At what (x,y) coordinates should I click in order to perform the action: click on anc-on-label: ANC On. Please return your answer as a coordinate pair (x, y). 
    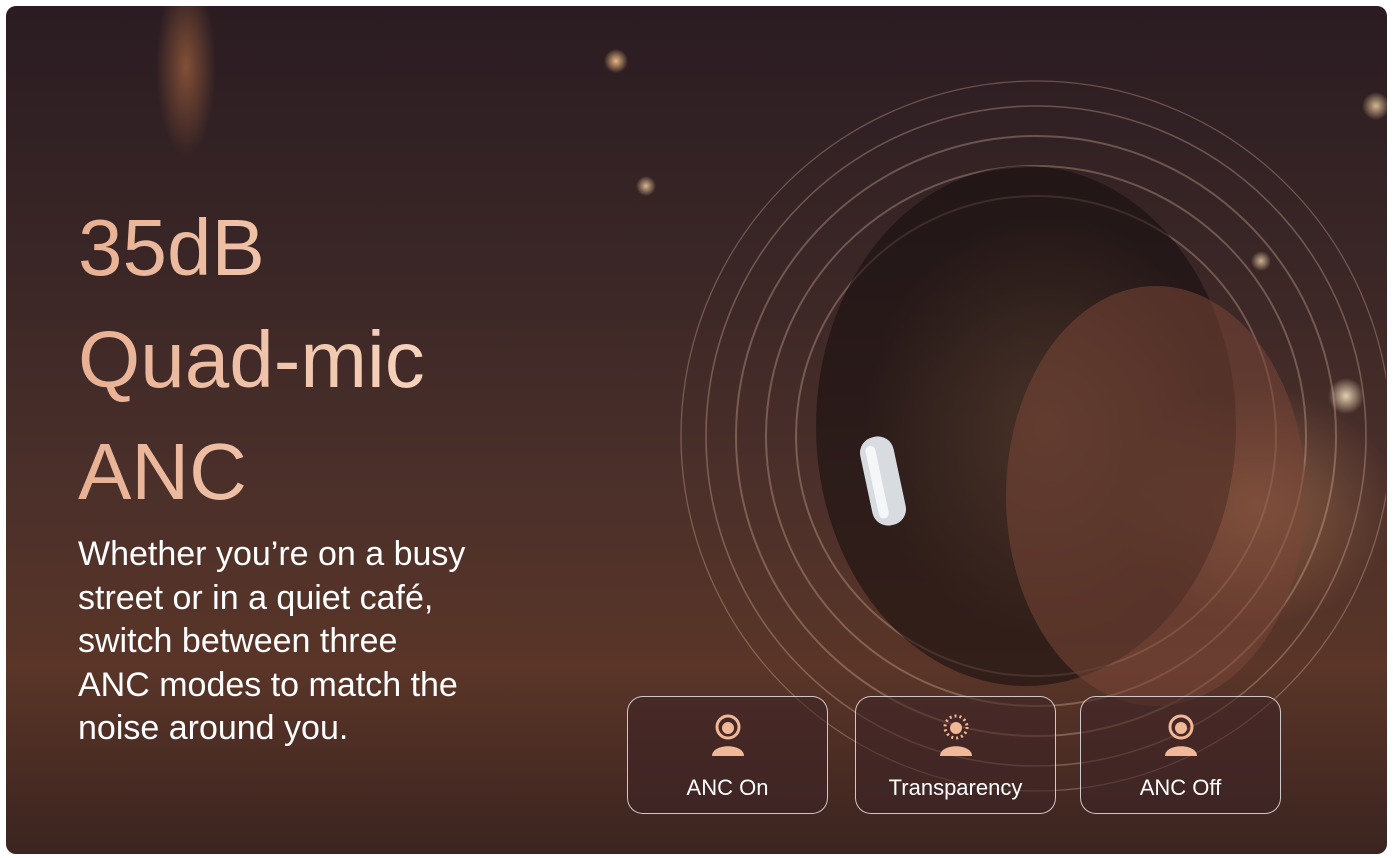
    Looking at the image, I should click on (727, 787).